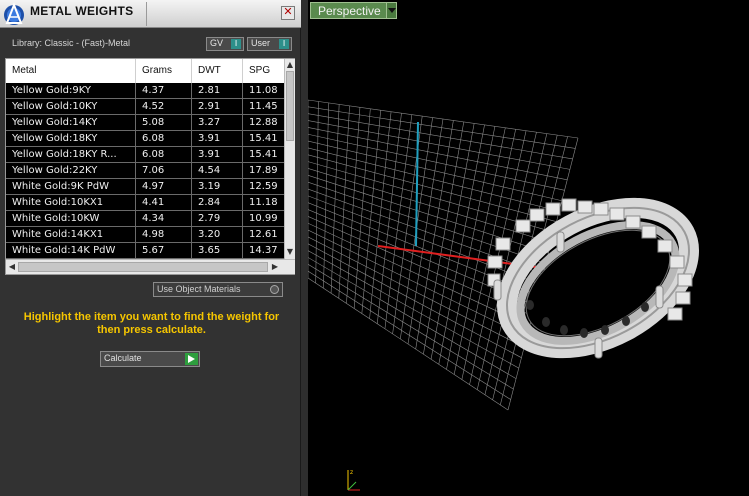  Describe the element at coordinates (199, 289) in the screenshot. I see `use-object-materials-label: Use Object Materials` at that location.